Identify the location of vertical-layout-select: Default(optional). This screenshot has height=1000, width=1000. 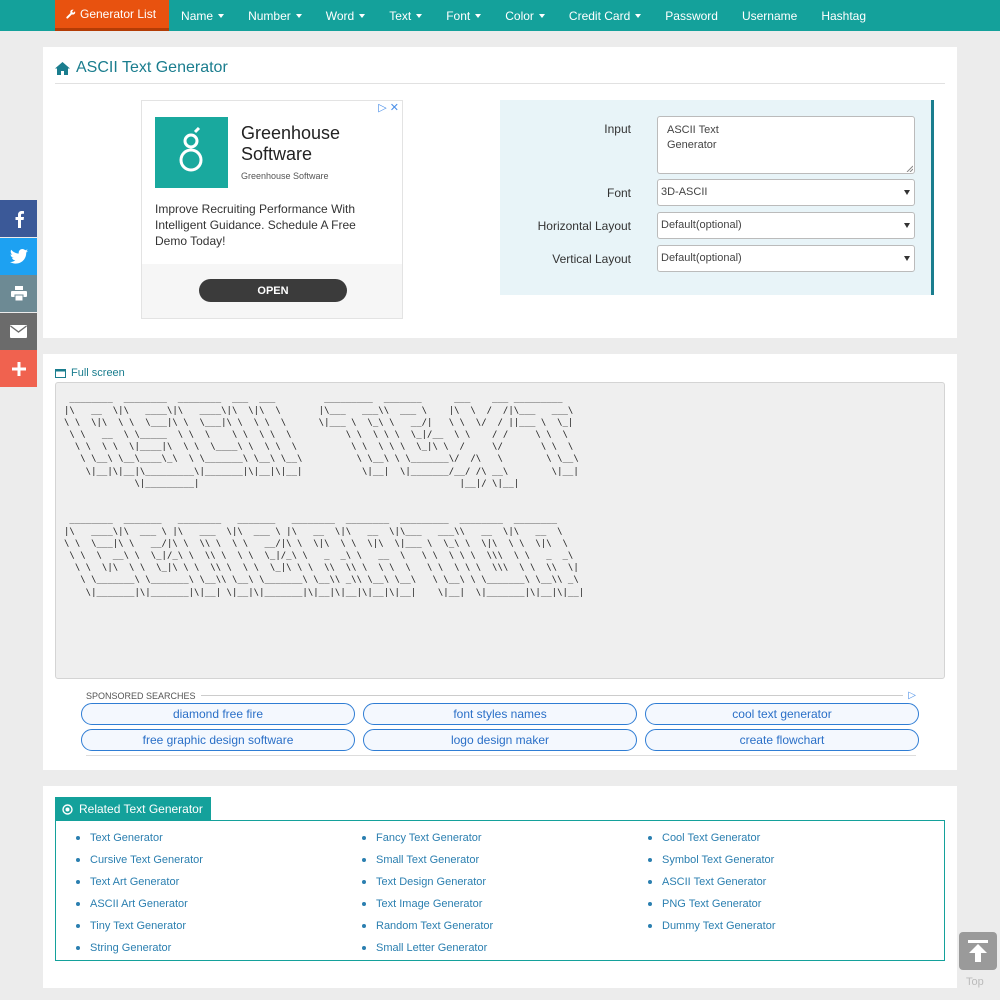
(786, 258).